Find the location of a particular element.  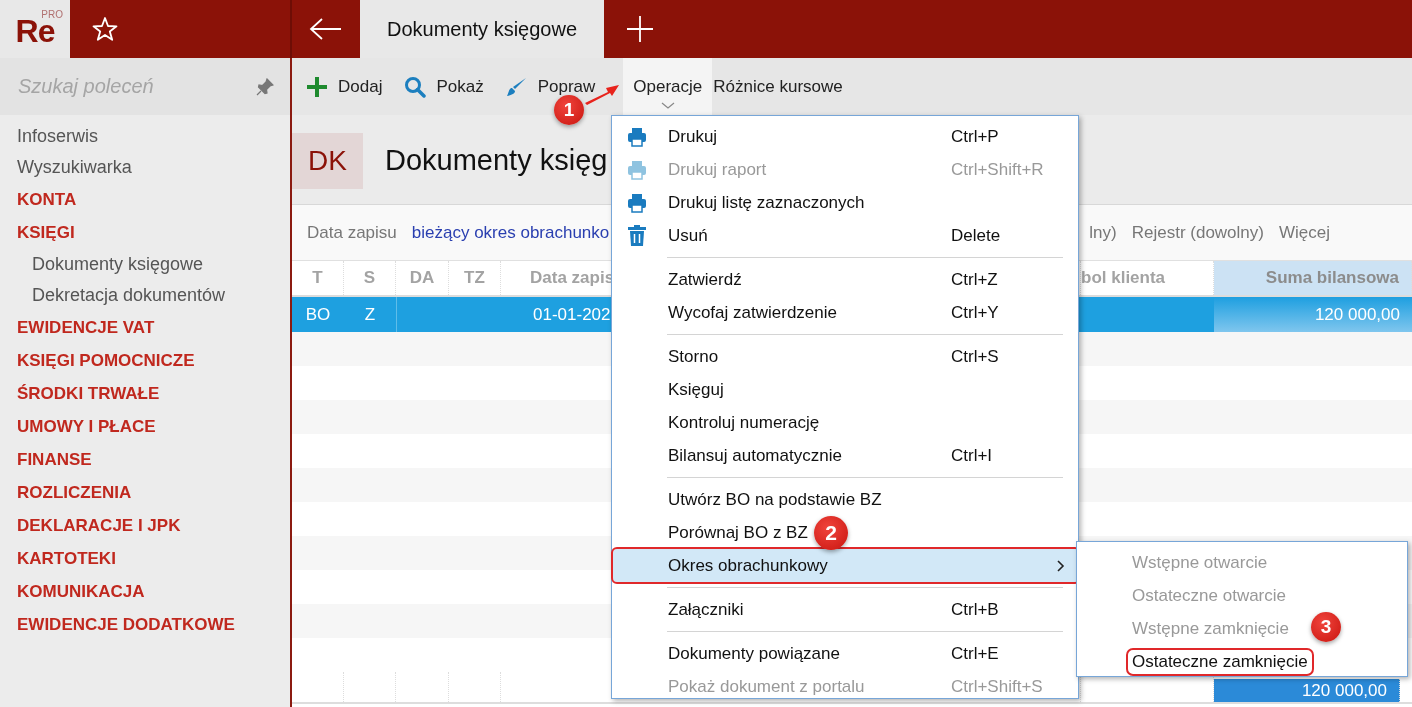

document-type-badge: DK is located at coordinates (327, 160).